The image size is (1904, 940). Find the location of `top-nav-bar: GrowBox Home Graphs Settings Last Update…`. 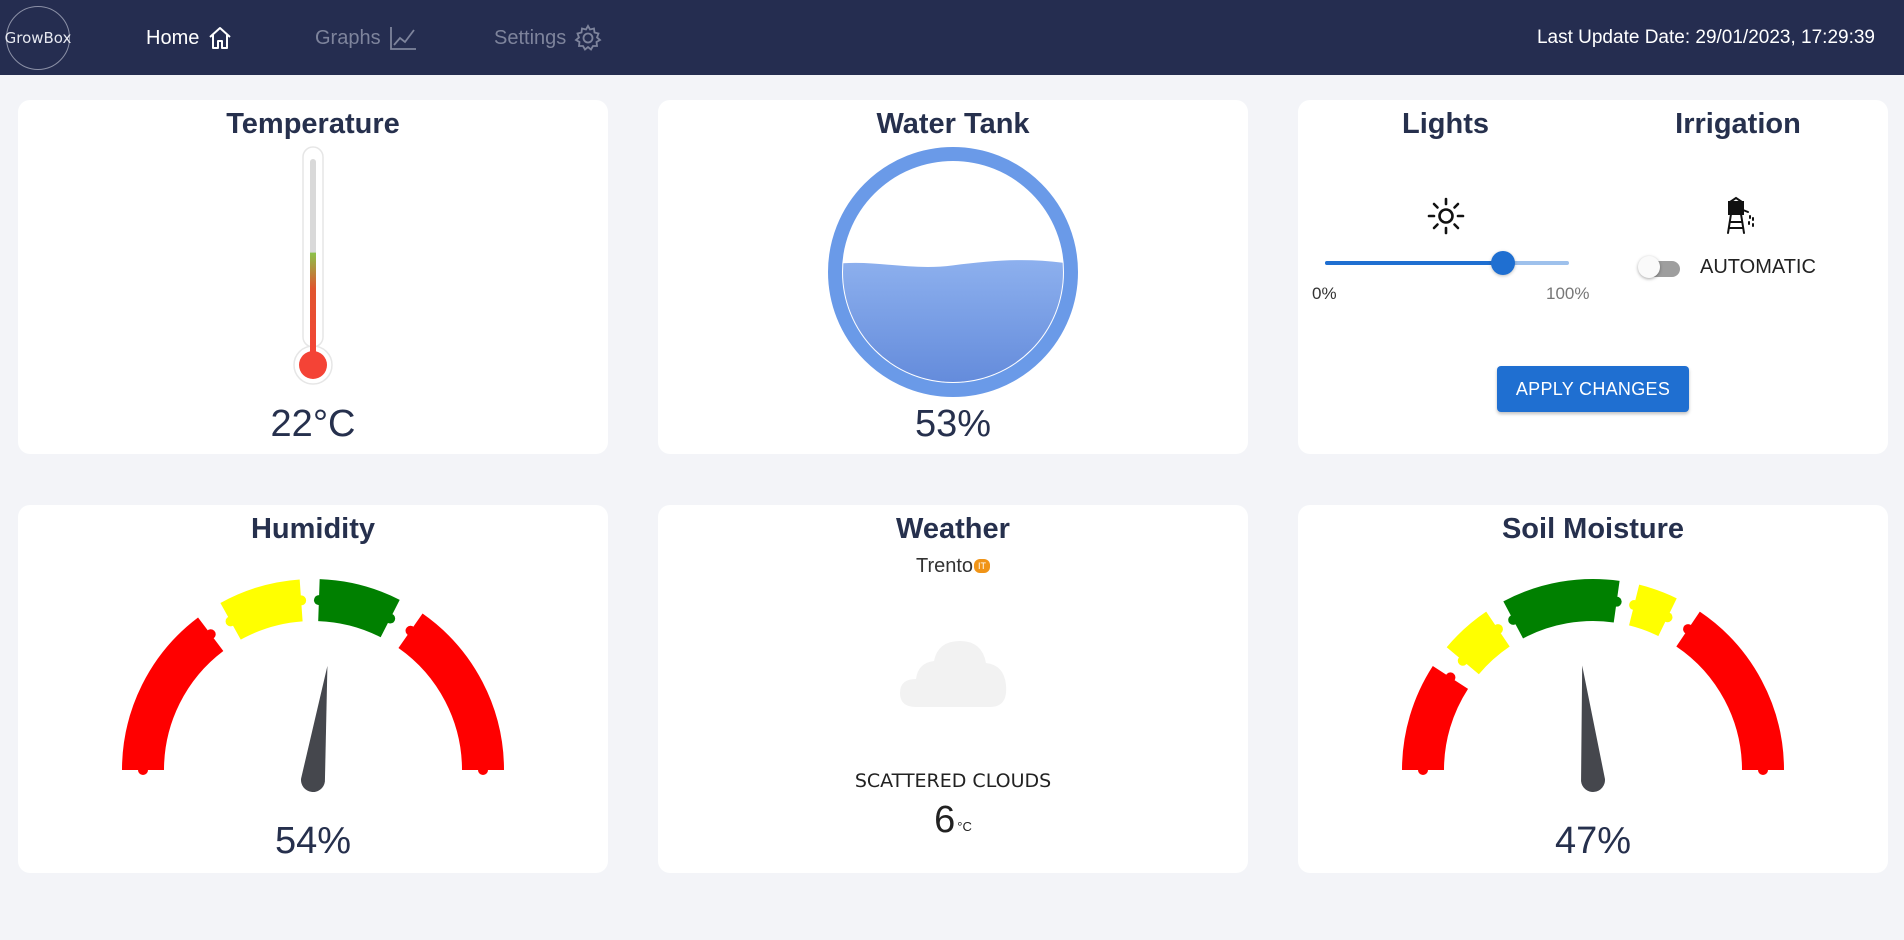

top-nav-bar: GrowBox Home Graphs Settings Last Update… is located at coordinates (952, 37).